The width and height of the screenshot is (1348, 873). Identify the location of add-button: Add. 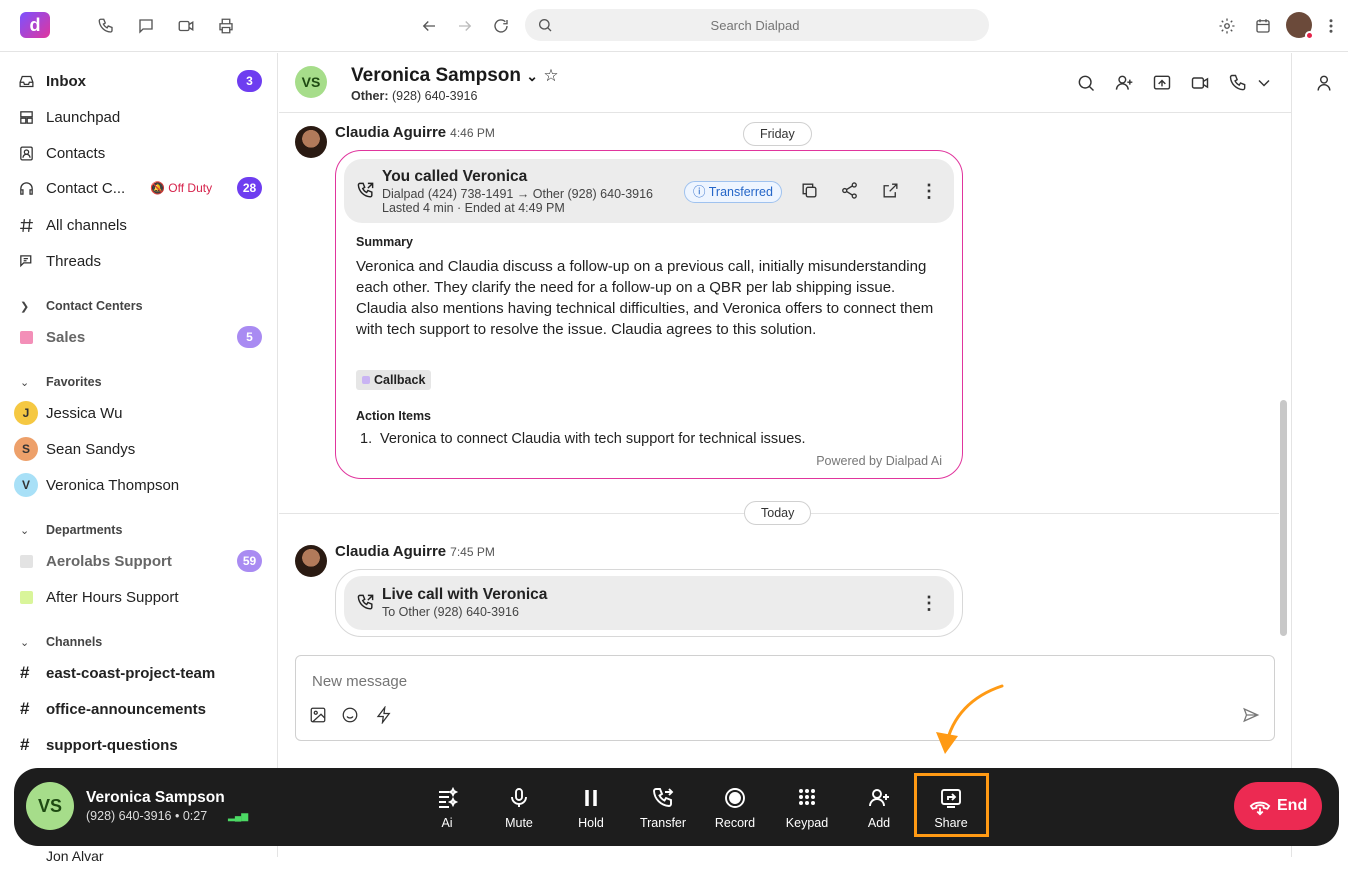
(879, 809).